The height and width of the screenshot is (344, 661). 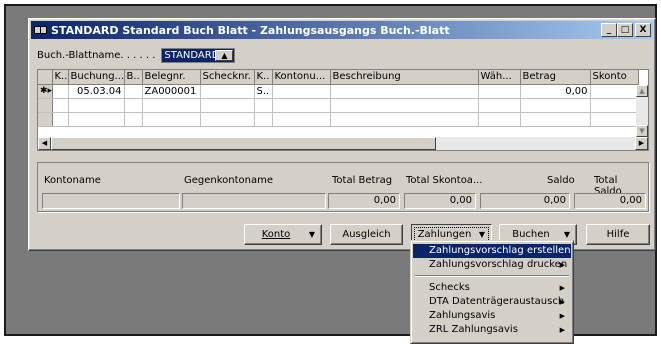 What do you see at coordinates (263, 91) in the screenshot?
I see `table-cell: S..` at bounding box center [263, 91].